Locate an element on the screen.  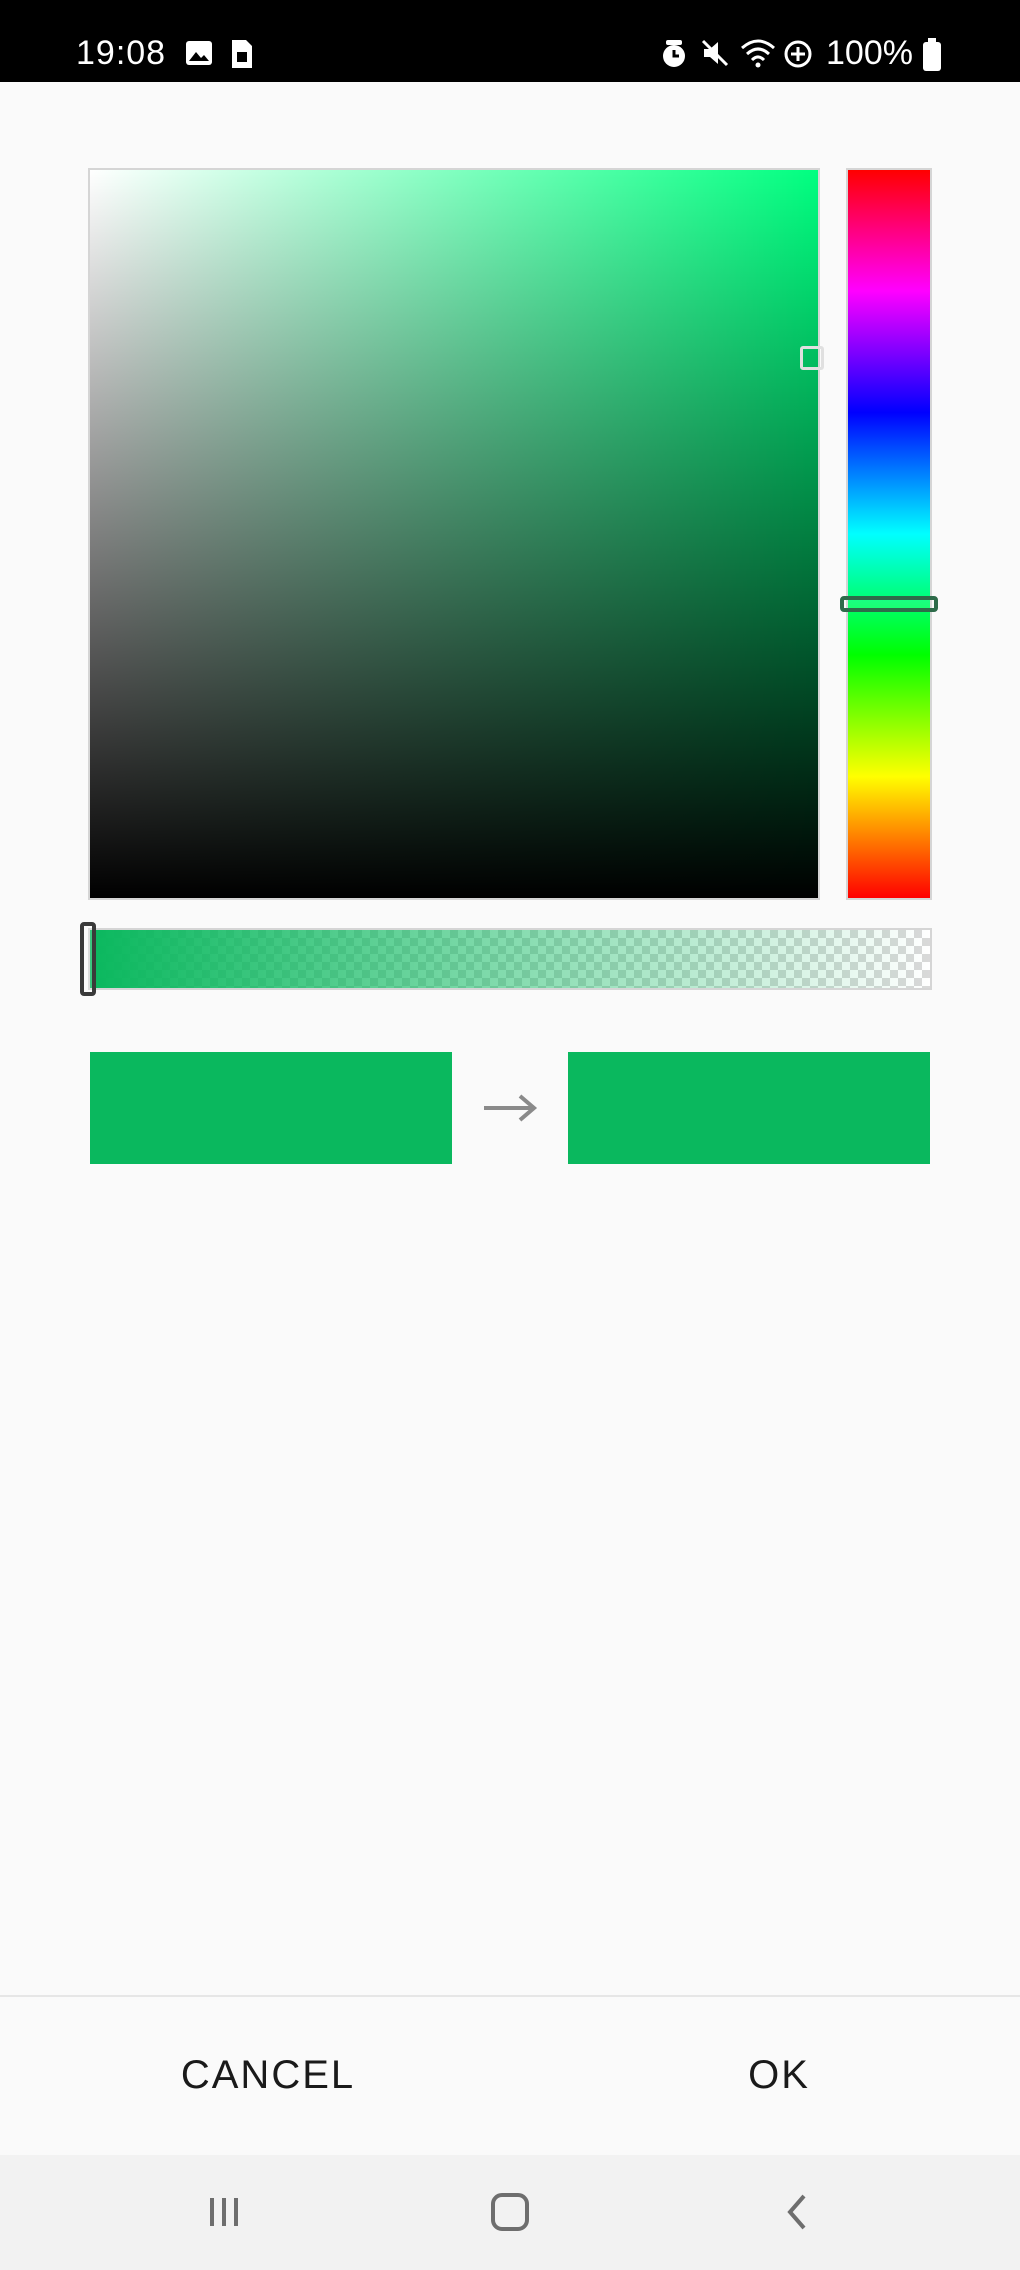
wifi-icon is located at coordinates (758, 53).